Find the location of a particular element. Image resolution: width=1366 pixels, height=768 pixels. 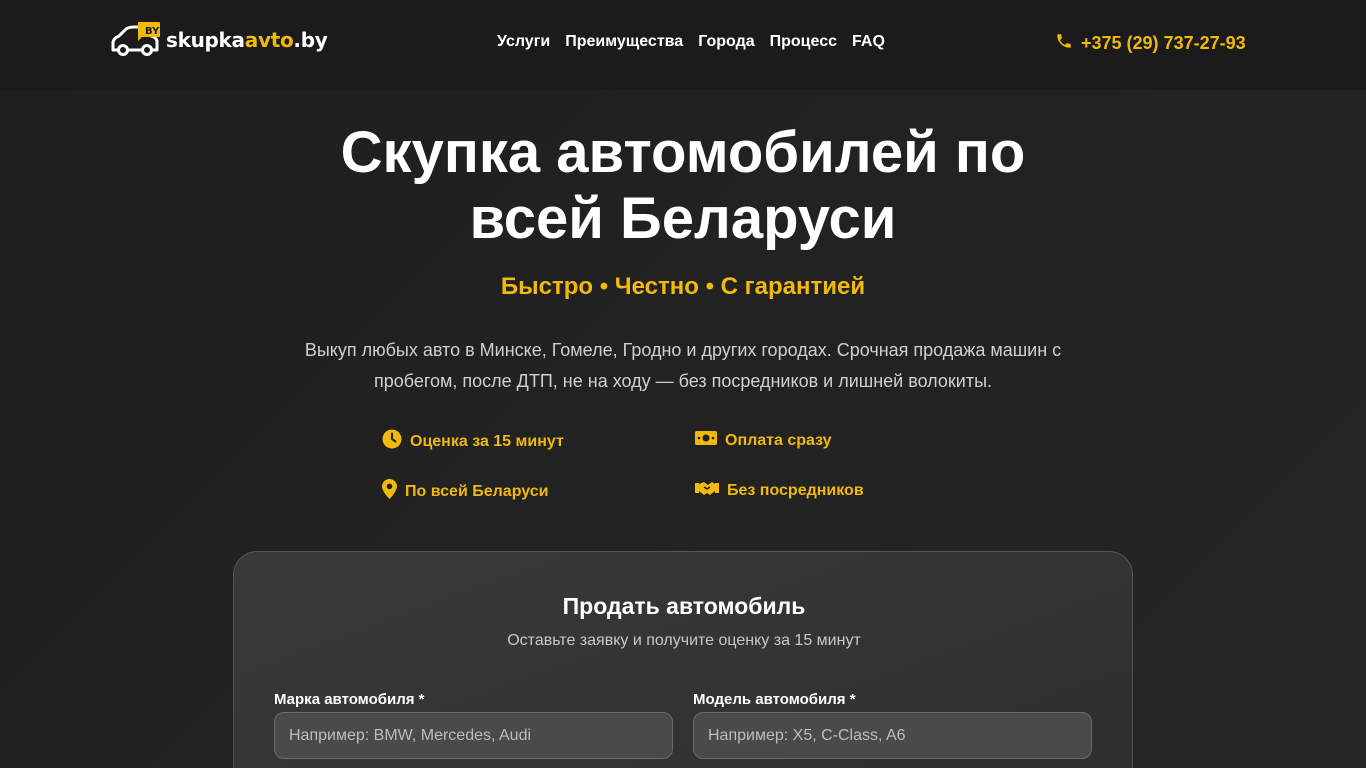

model-label: Модель автомобиля * is located at coordinates (774, 699).